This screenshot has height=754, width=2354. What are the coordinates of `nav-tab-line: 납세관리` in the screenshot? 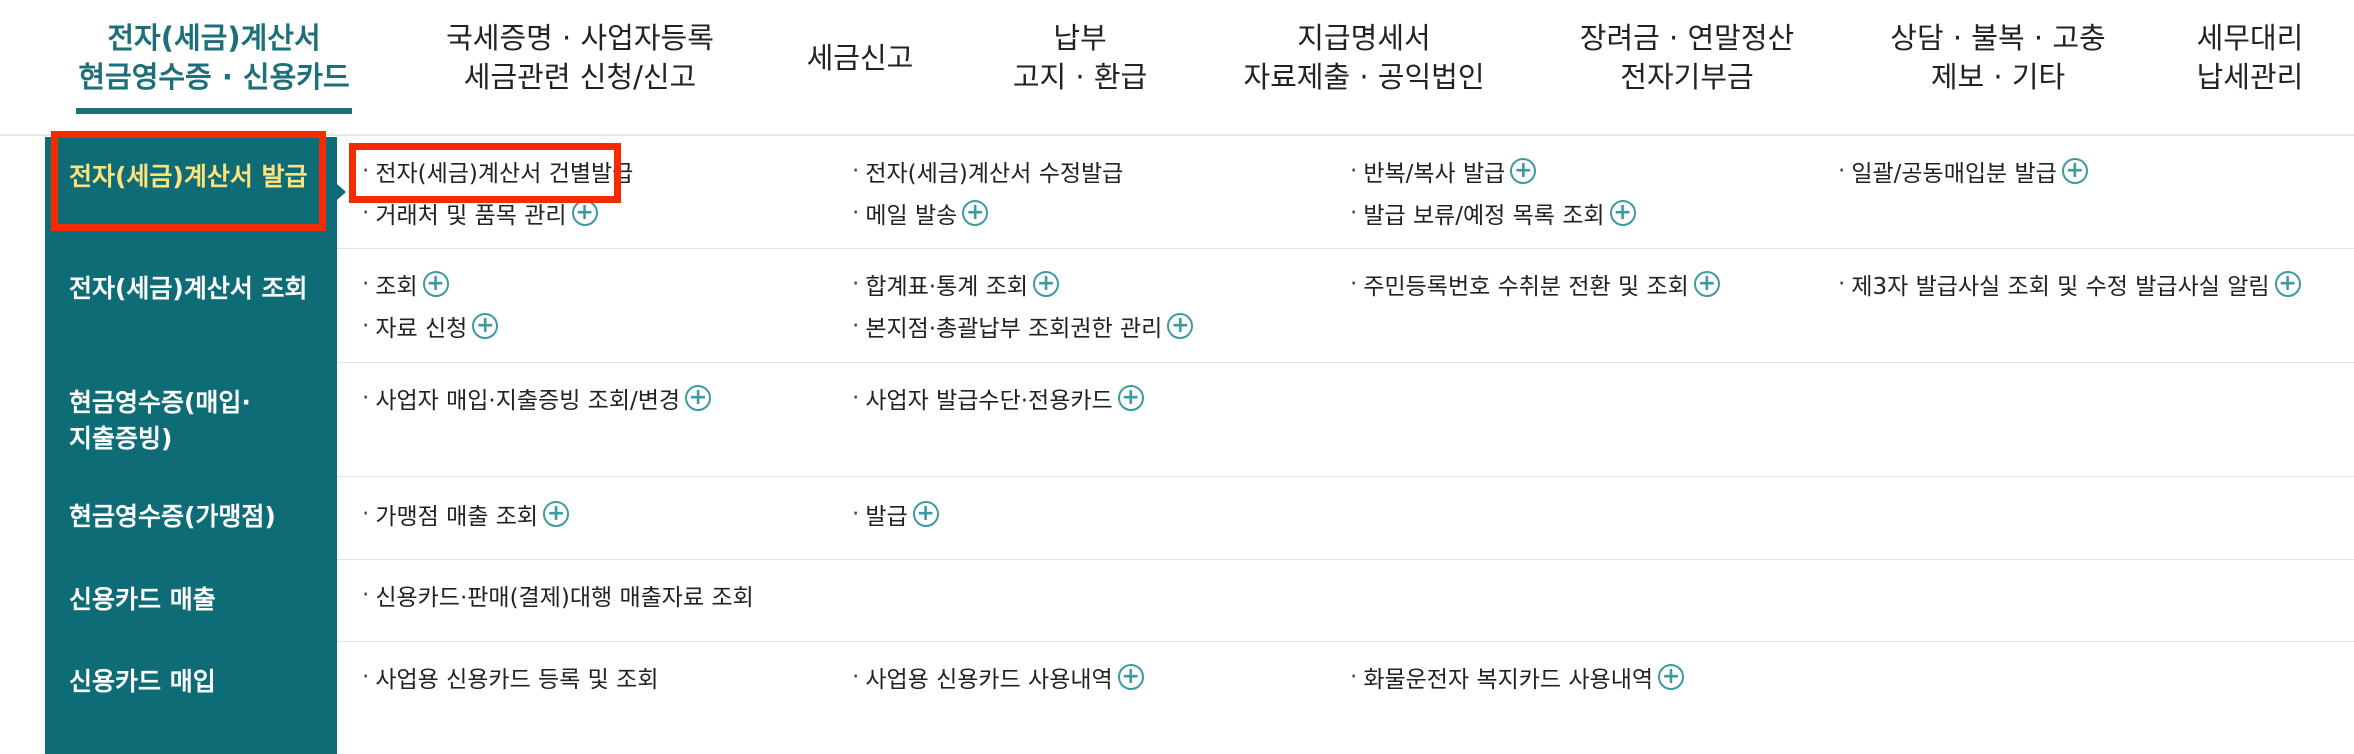 It's located at (2250, 77).